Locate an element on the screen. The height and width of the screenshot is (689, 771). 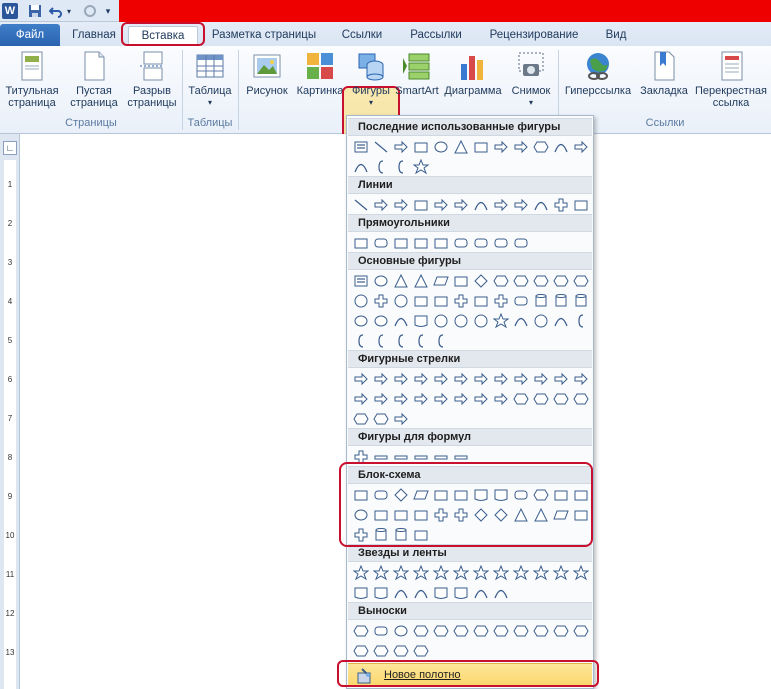
right-arrow-icon is located at coordinates (521, 147).